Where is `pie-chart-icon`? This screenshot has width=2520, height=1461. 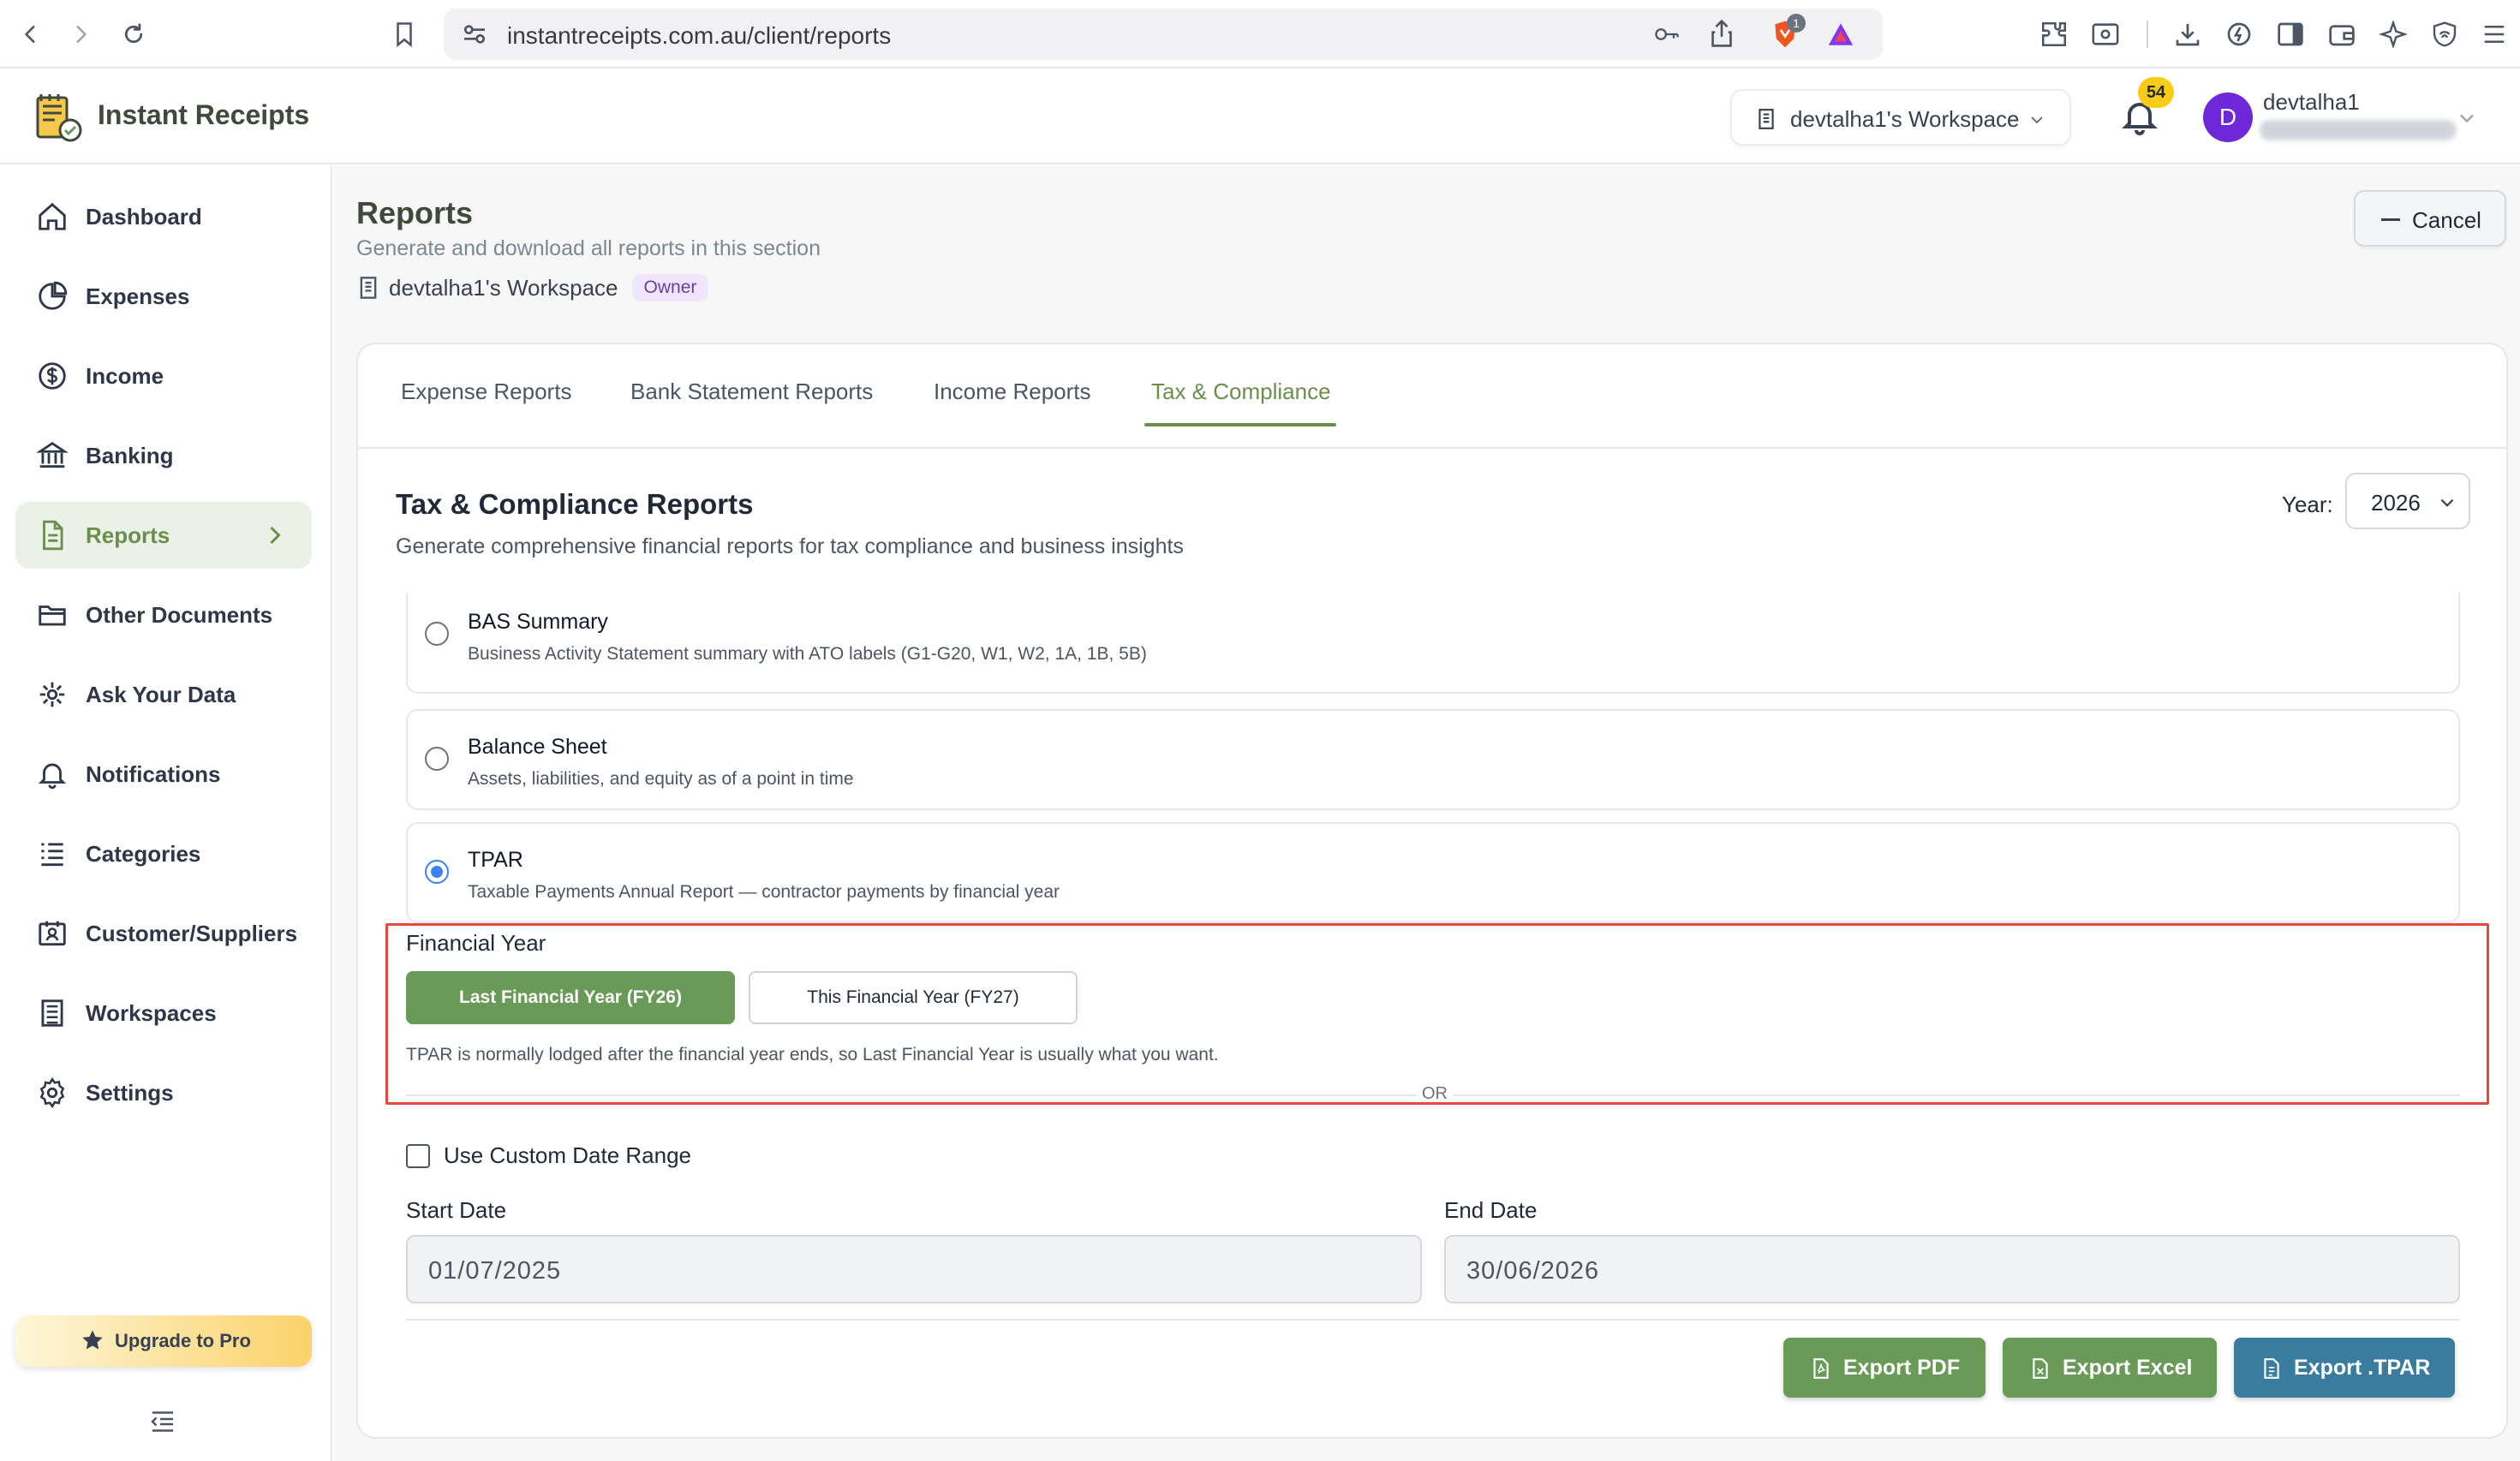
pie-chart-icon is located at coordinates (54, 295).